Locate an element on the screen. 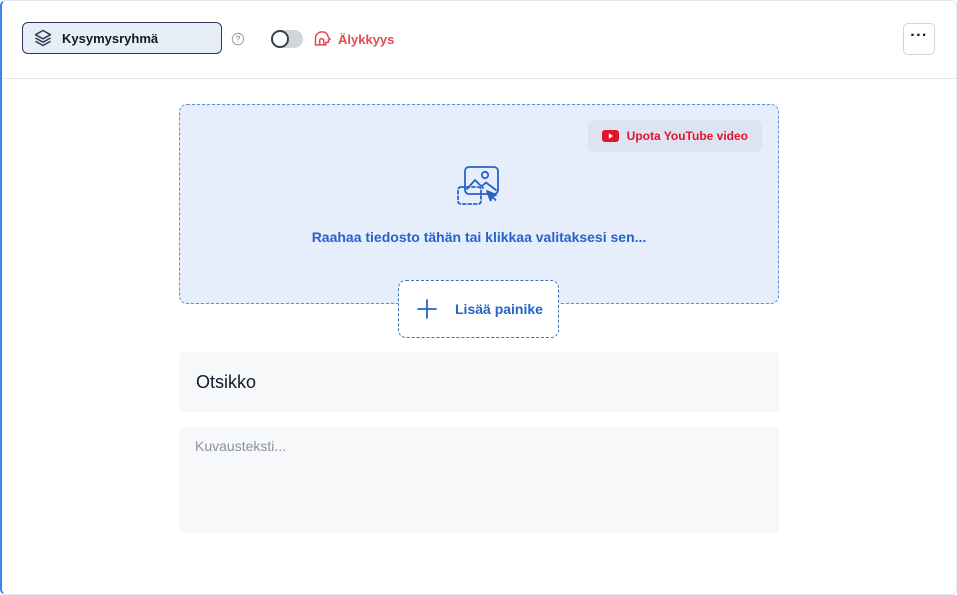 The image size is (957, 595). intelligence-toggle is located at coordinates (287, 39).